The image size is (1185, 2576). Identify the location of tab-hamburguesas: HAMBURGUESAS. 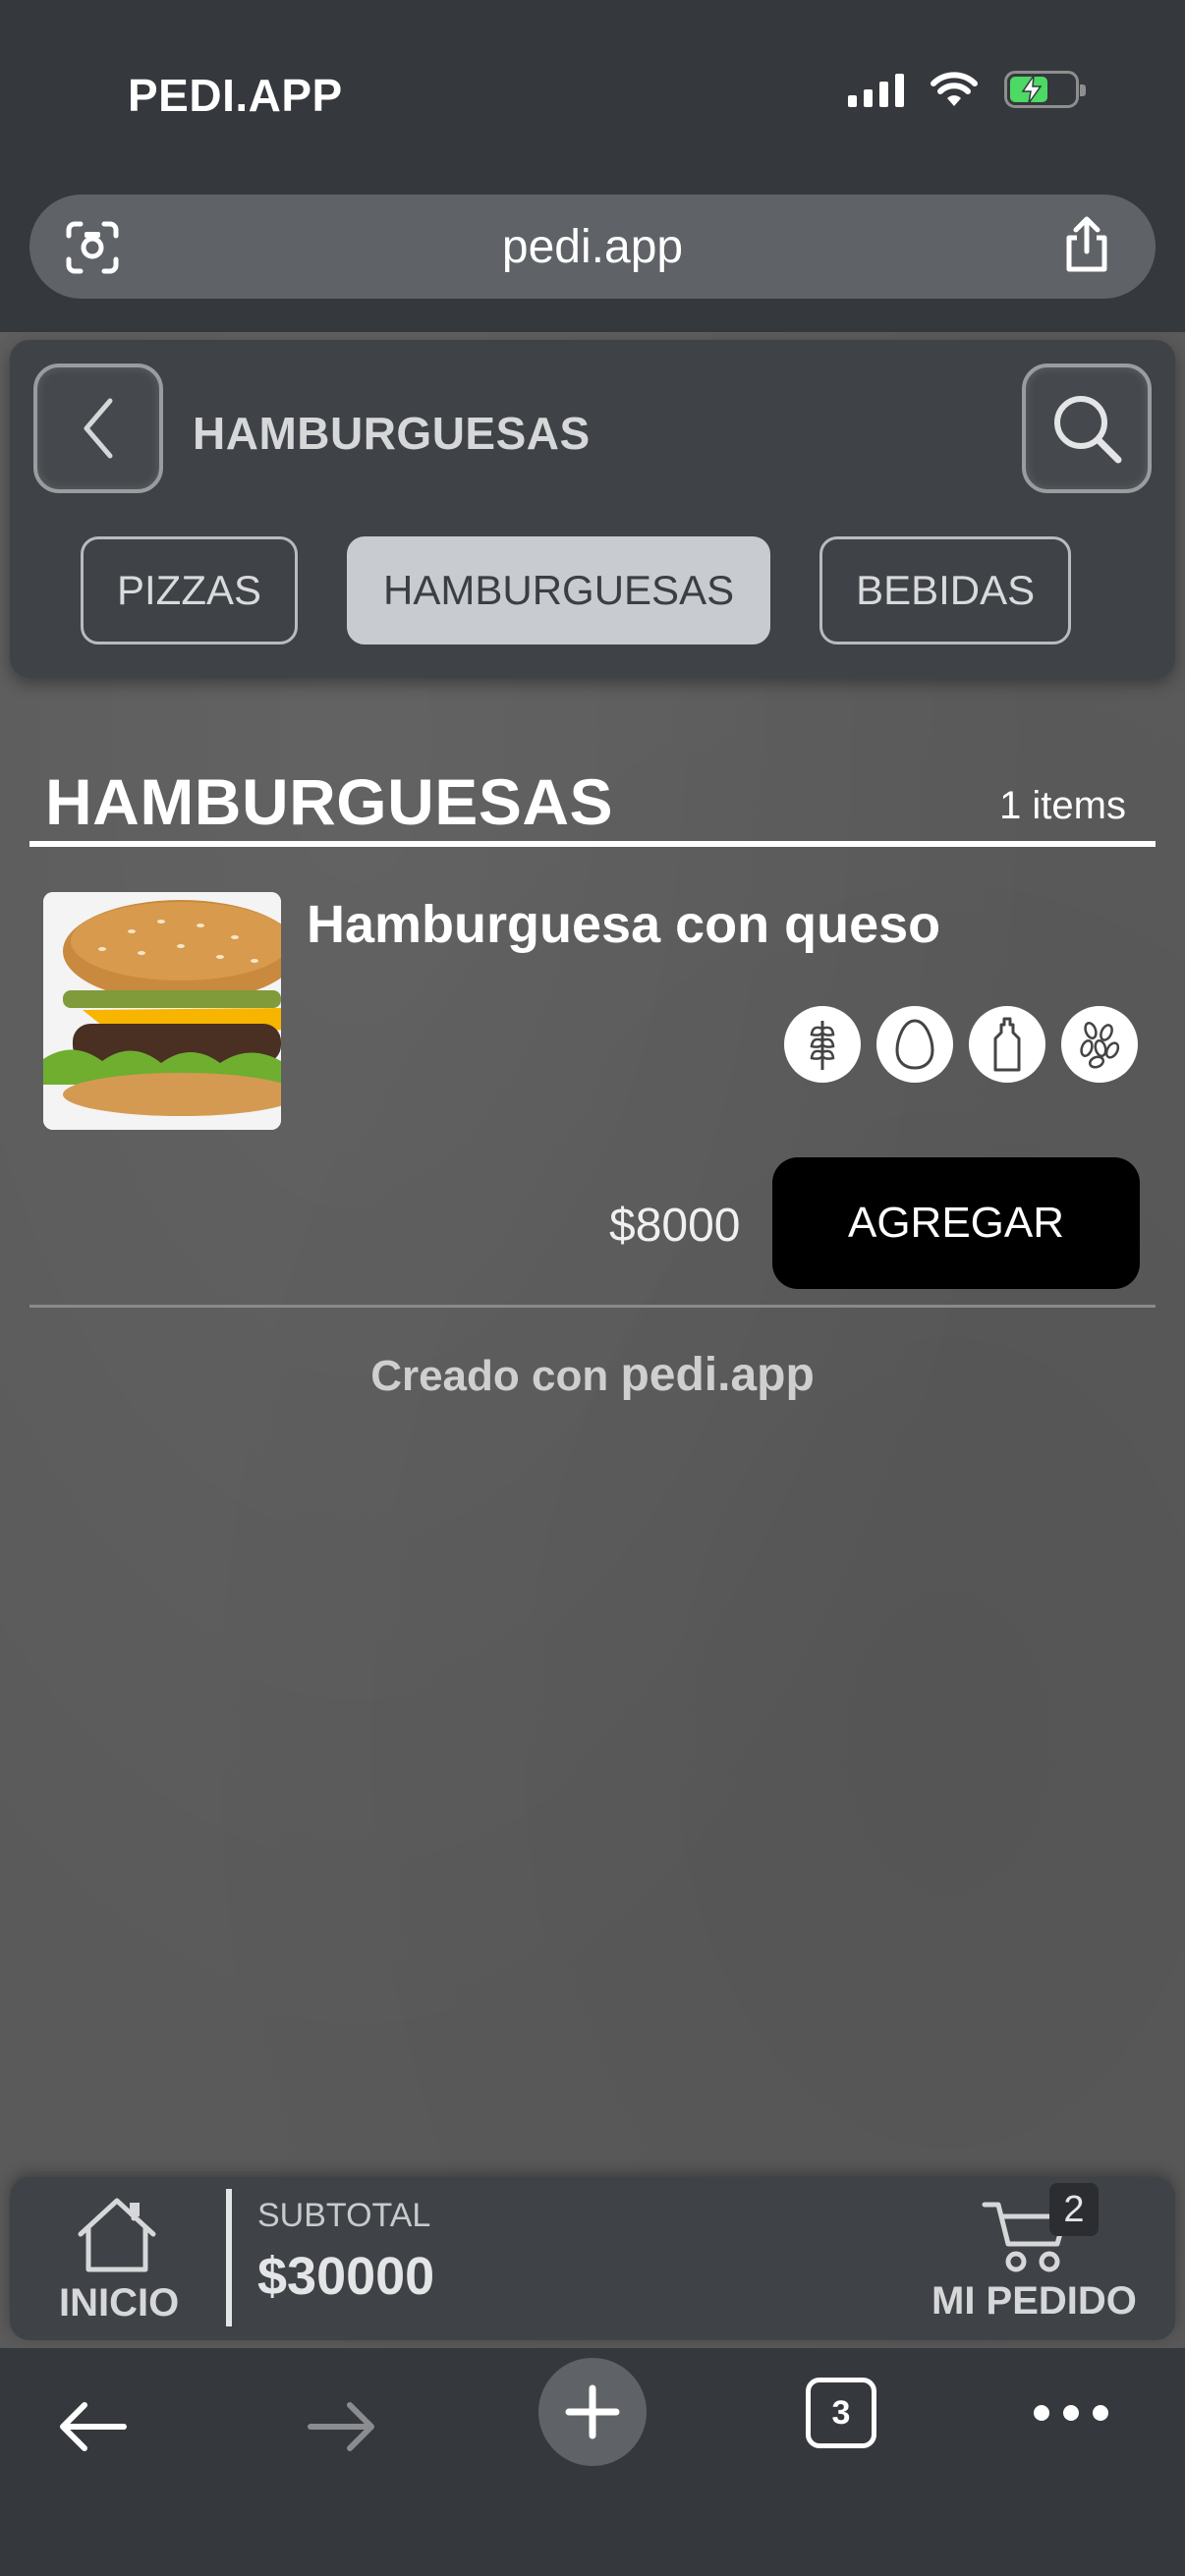
(559, 590).